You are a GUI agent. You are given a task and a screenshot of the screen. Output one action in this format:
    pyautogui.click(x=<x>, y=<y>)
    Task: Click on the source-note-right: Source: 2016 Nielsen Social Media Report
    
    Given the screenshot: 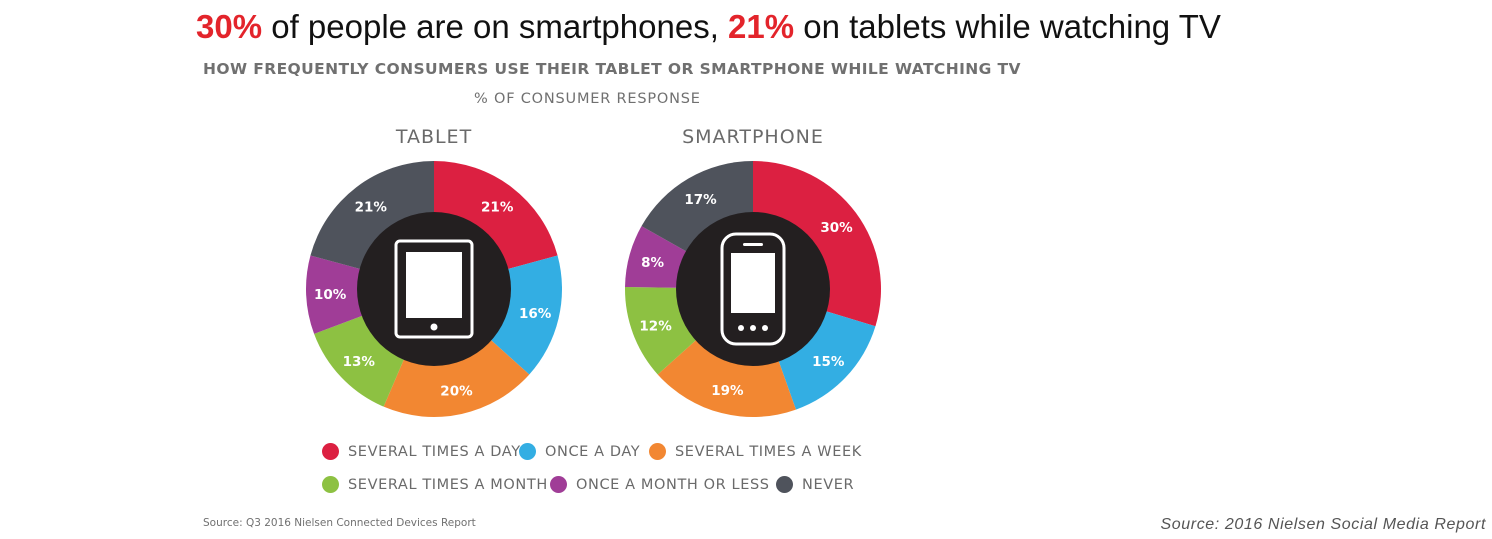 What is the action you would take?
    pyautogui.click(x=1323, y=524)
    